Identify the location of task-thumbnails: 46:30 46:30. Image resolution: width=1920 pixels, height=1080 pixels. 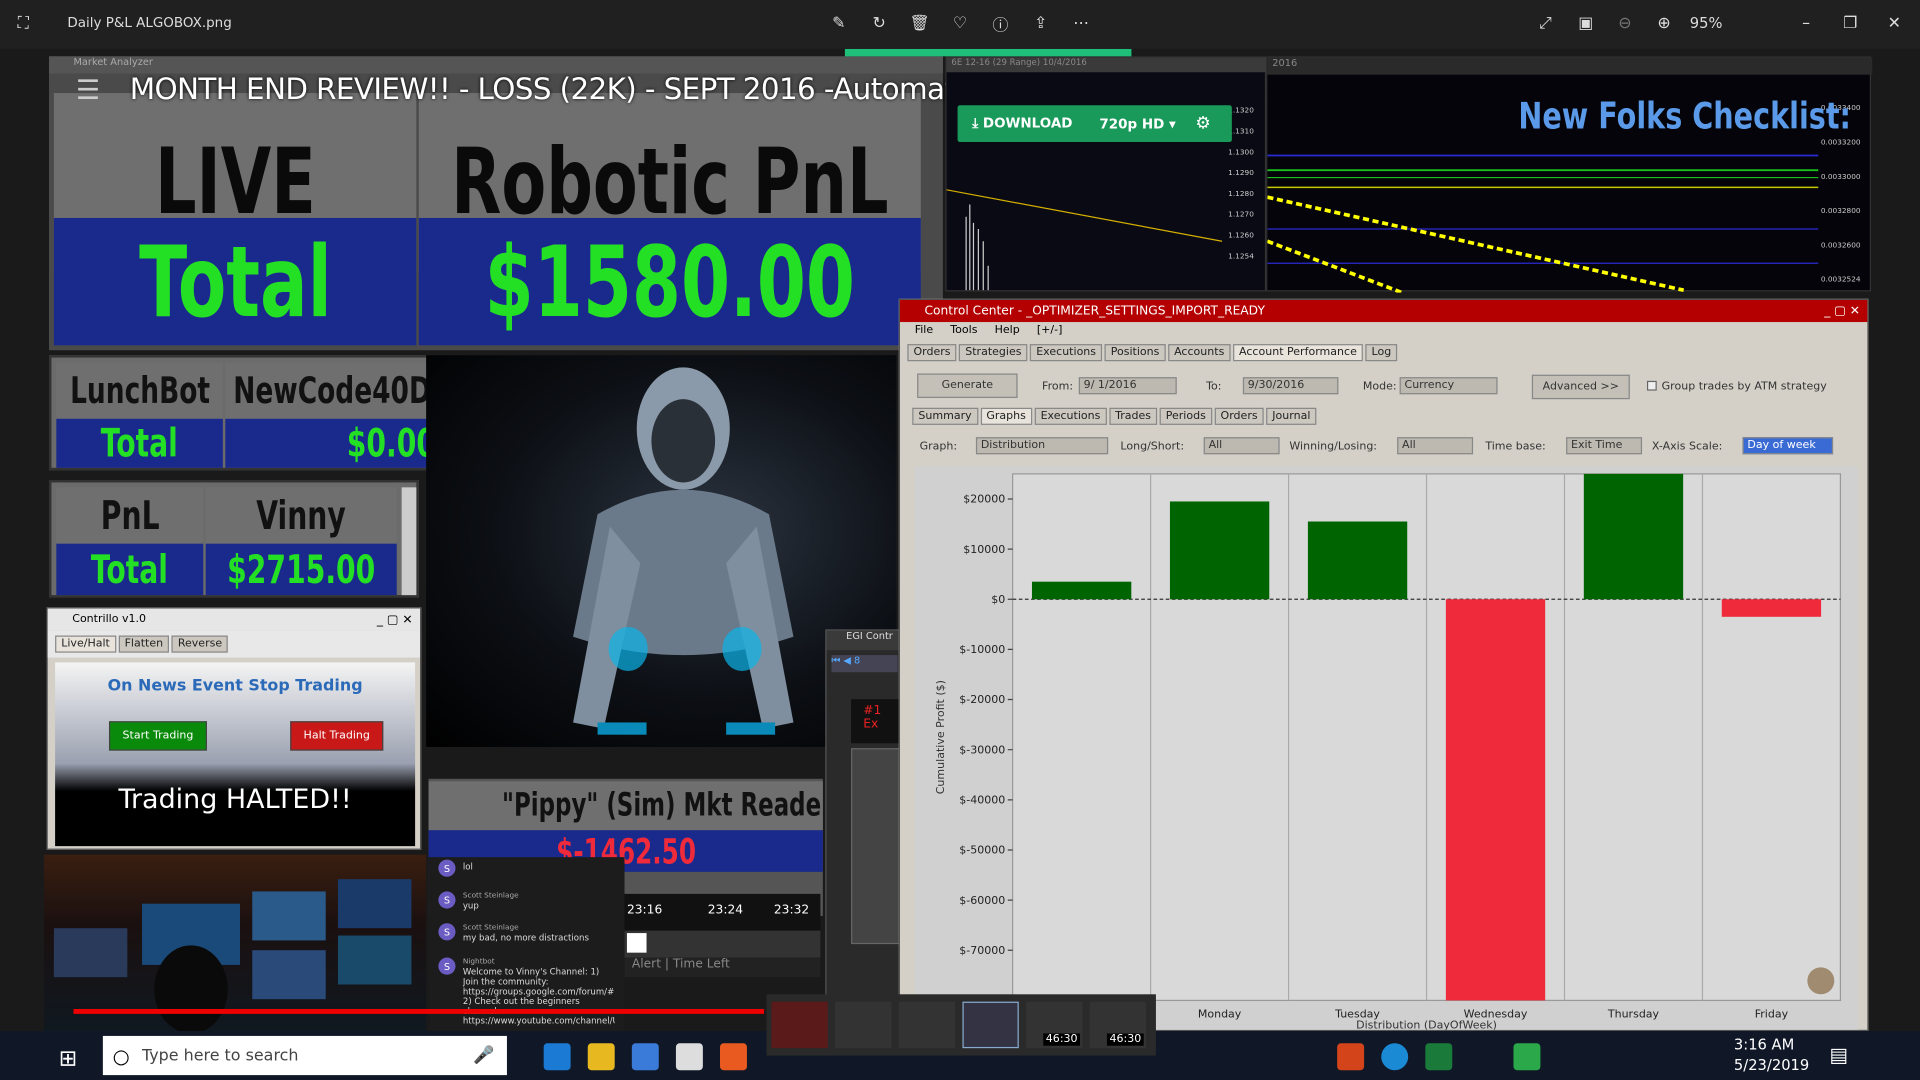
(961, 1025).